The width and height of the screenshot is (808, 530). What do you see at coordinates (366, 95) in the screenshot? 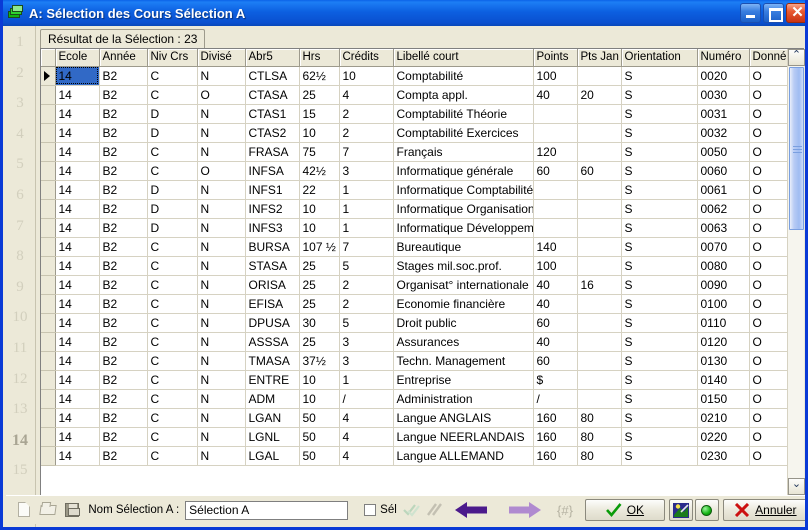
I see `cell-cr-dits: 4` at bounding box center [366, 95].